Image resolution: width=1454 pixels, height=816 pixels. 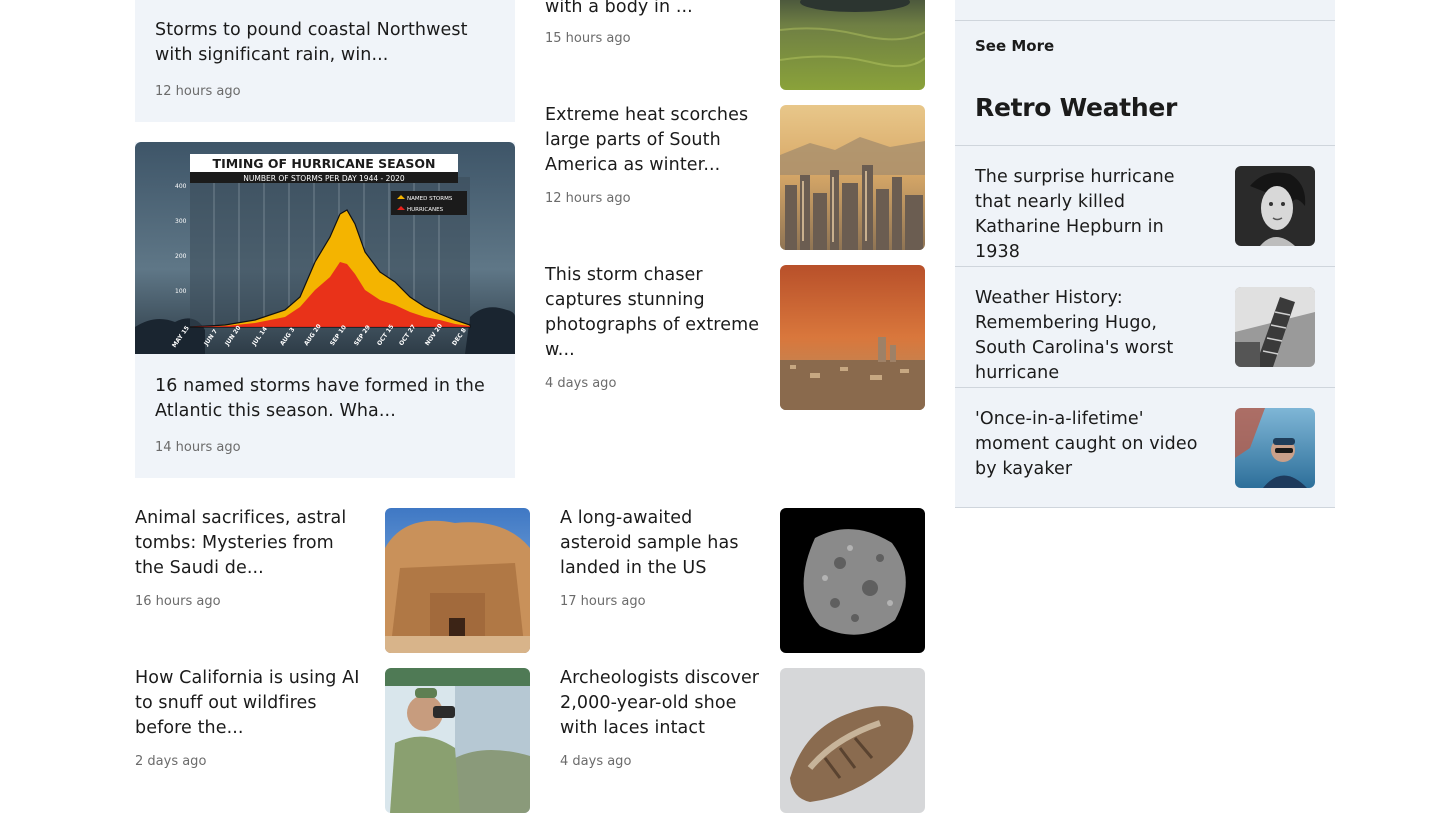 What do you see at coordinates (1275, 206) in the screenshot?
I see `portrait-photo` at bounding box center [1275, 206].